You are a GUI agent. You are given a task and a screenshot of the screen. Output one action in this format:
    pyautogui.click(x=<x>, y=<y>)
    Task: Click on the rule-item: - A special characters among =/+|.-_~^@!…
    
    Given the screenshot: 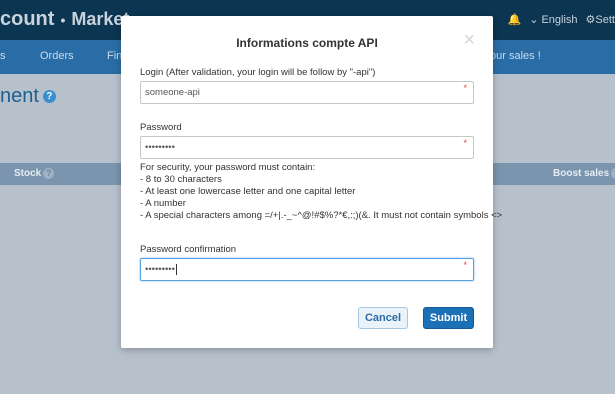 What is the action you would take?
    pyautogui.click(x=321, y=215)
    